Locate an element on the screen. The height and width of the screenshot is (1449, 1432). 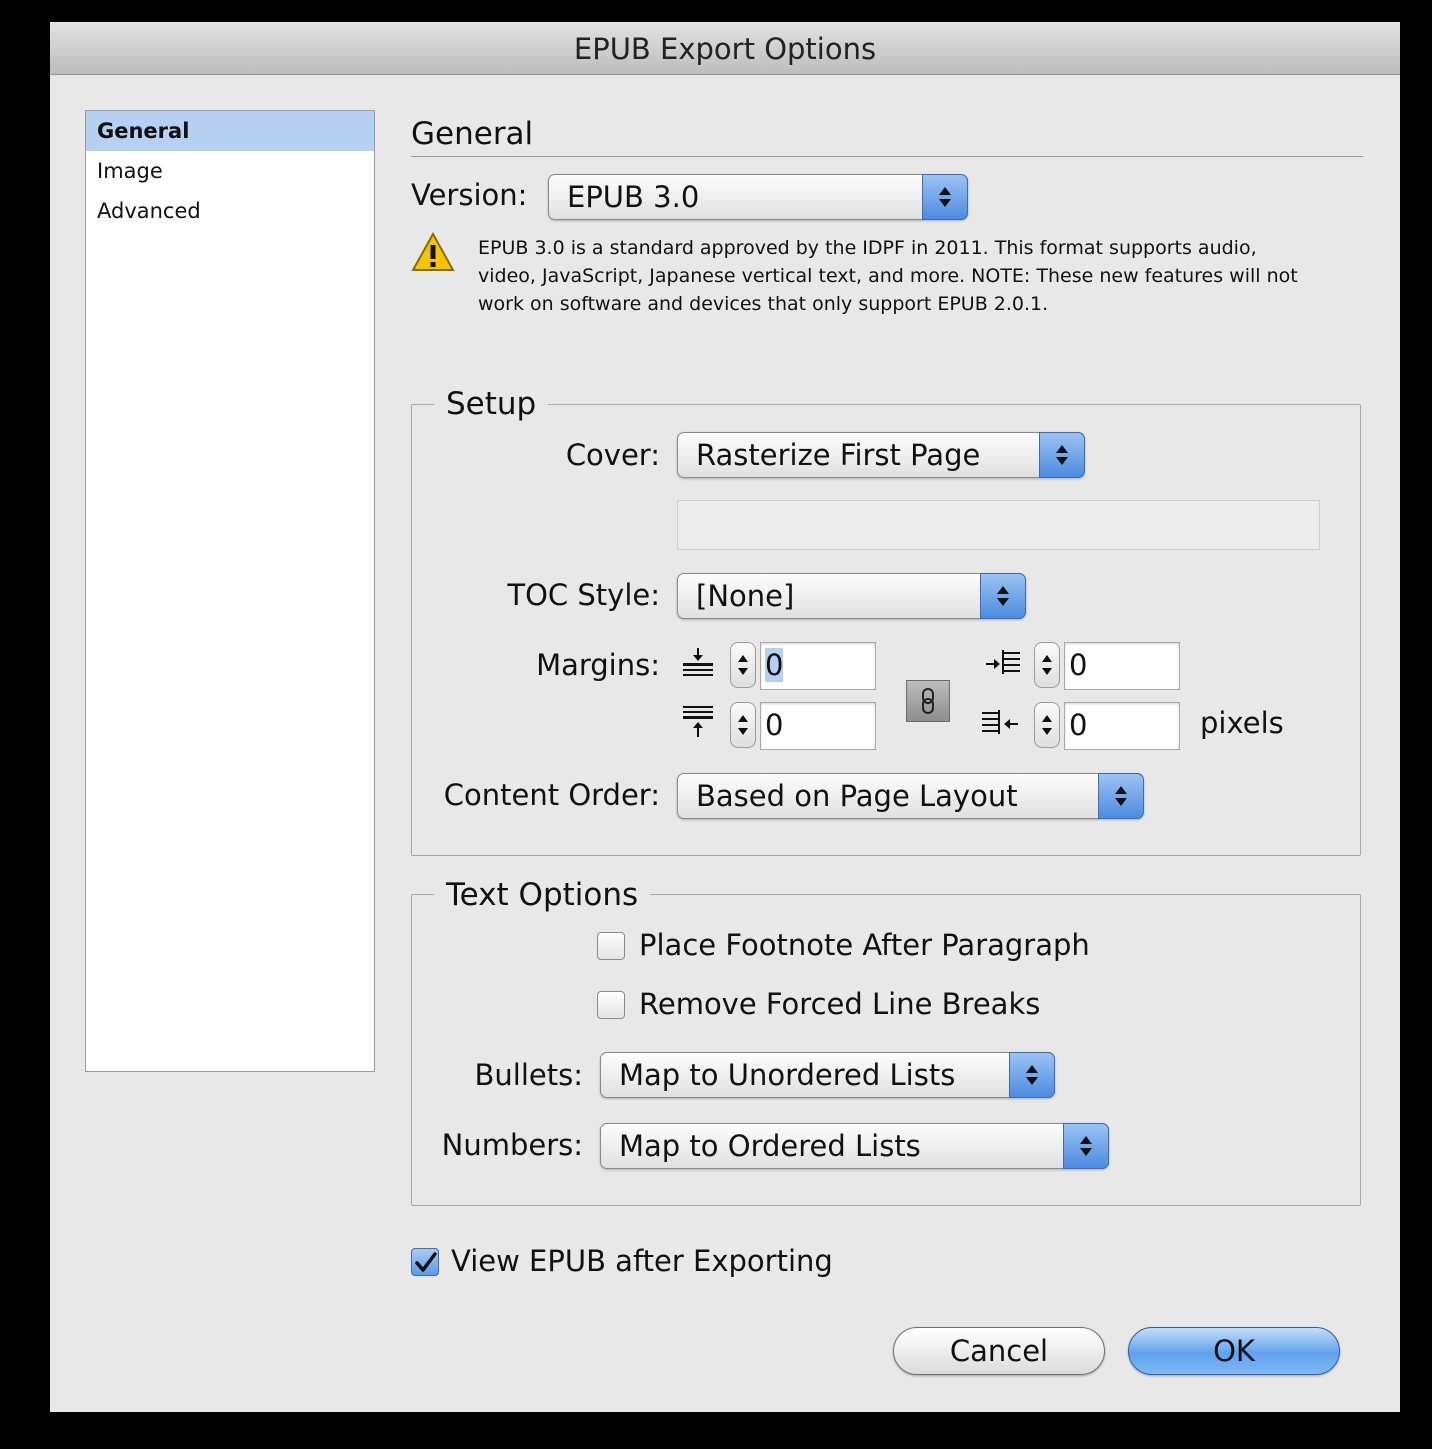
version-value: EPUB 3.0 is located at coordinates (633, 197).